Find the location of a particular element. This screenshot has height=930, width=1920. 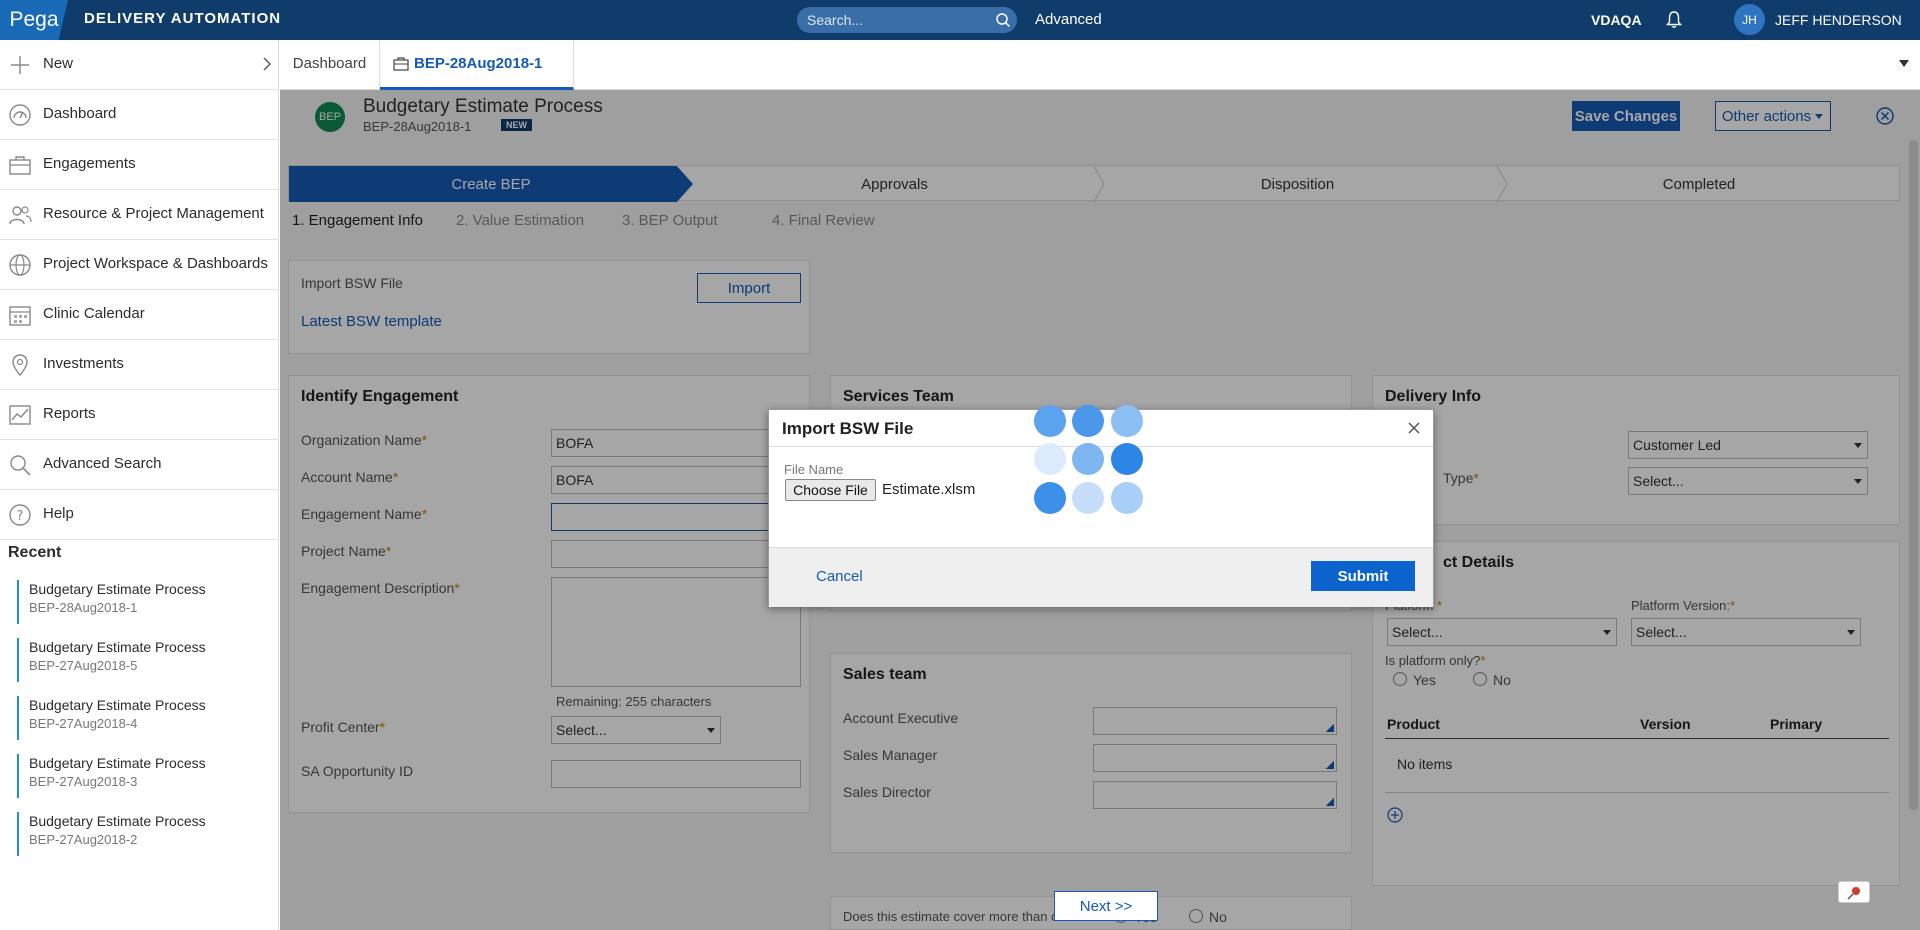

globe-icon is located at coordinates (20, 265).